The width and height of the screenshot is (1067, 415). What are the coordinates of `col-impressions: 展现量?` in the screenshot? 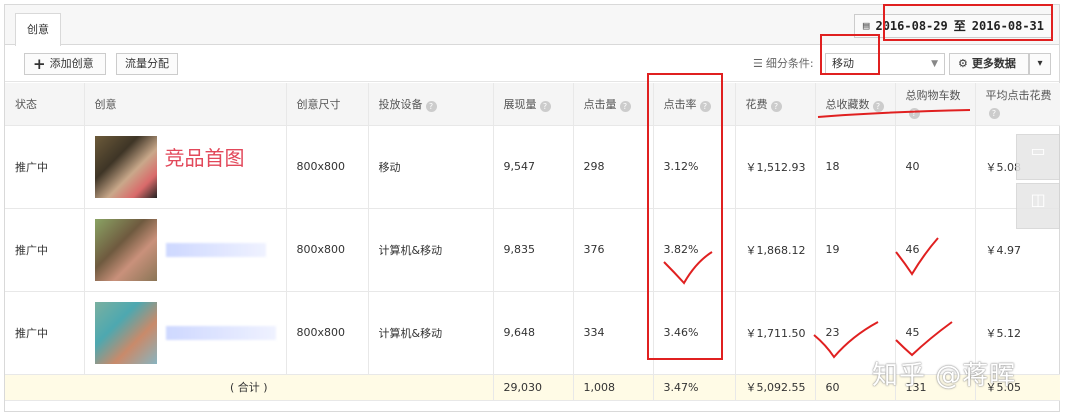 It's located at (533, 104).